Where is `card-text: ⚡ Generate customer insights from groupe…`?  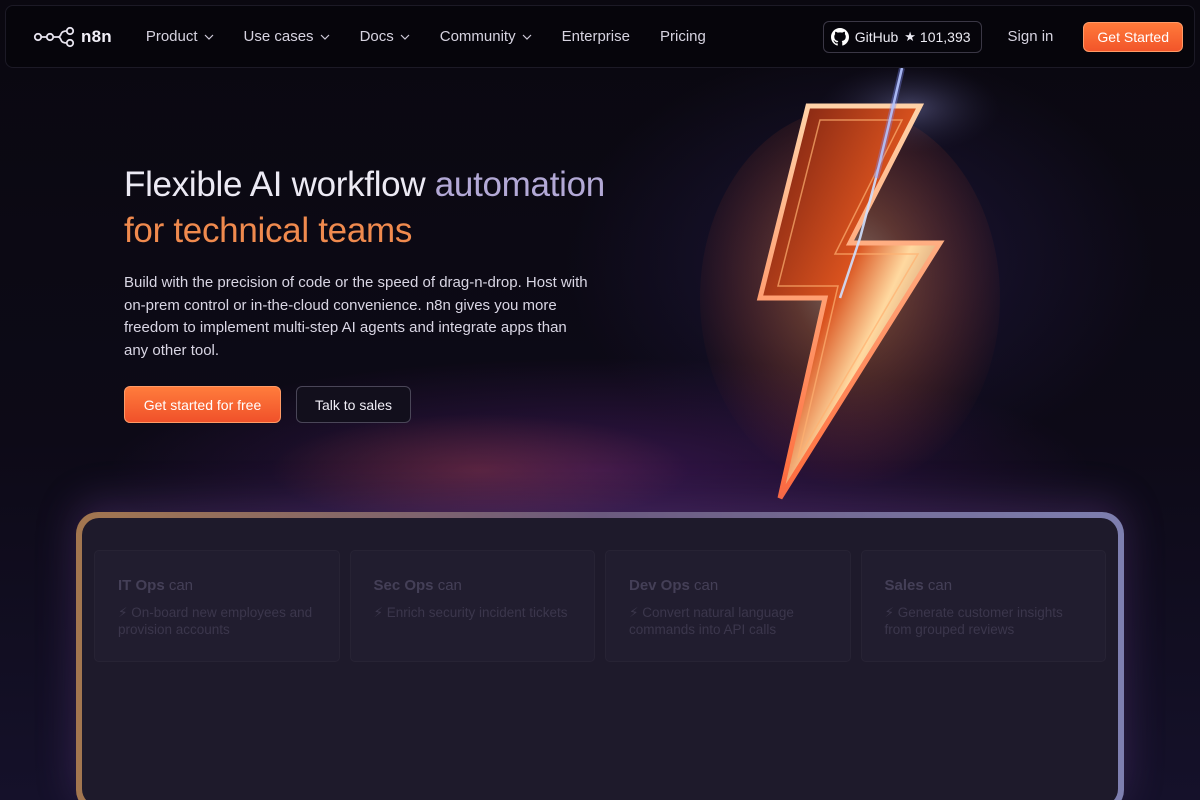
card-text: ⚡ Generate customer insights from groupe… is located at coordinates (973, 621).